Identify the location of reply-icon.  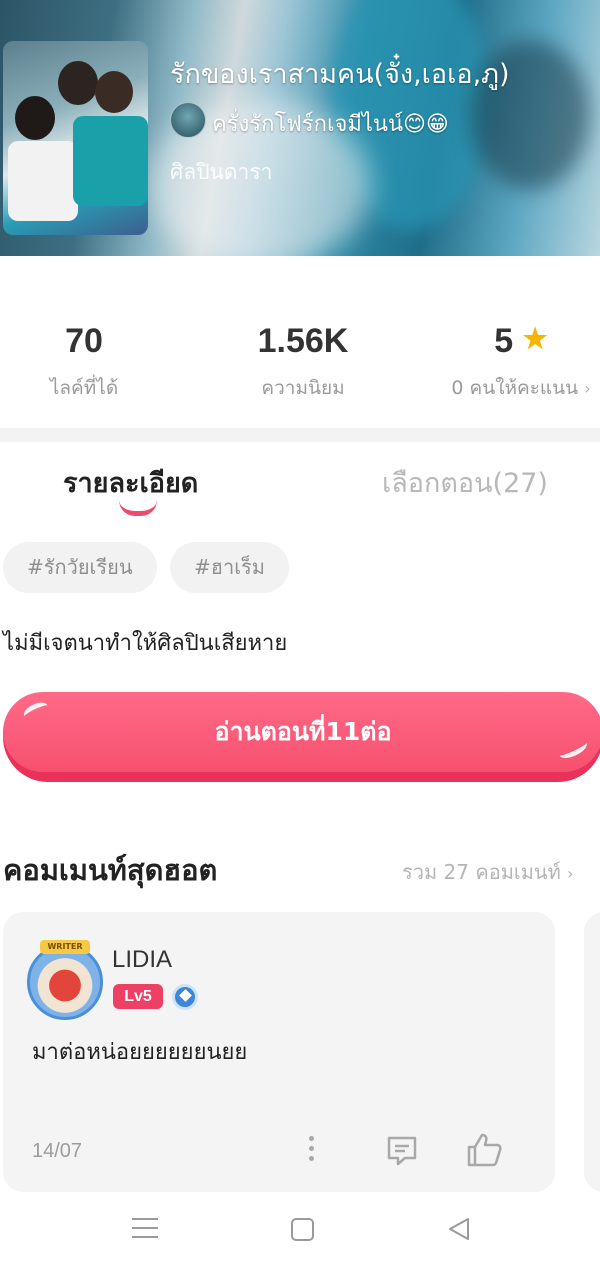
(402, 1151).